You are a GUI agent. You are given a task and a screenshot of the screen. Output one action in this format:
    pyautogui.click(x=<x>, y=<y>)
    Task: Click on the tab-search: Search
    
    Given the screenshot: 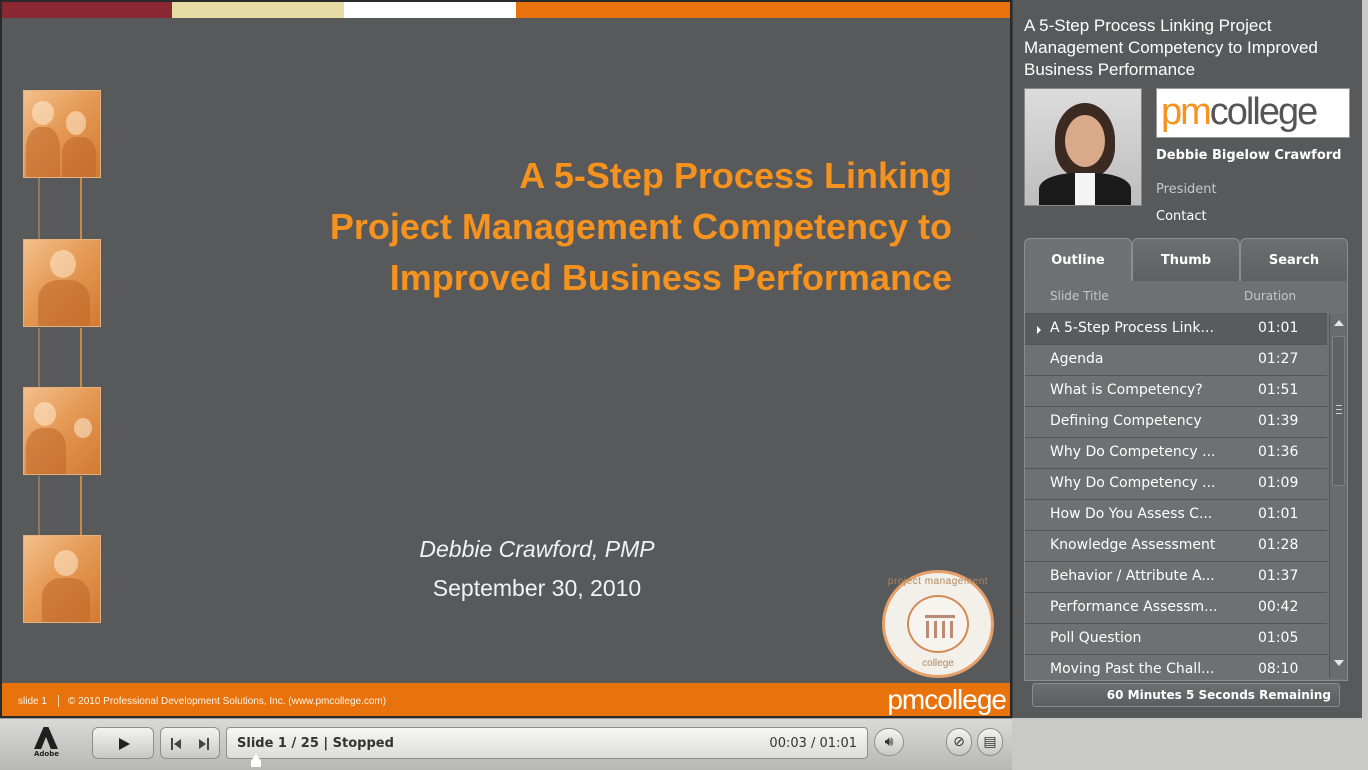 What is the action you would take?
    pyautogui.click(x=1294, y=260)
    